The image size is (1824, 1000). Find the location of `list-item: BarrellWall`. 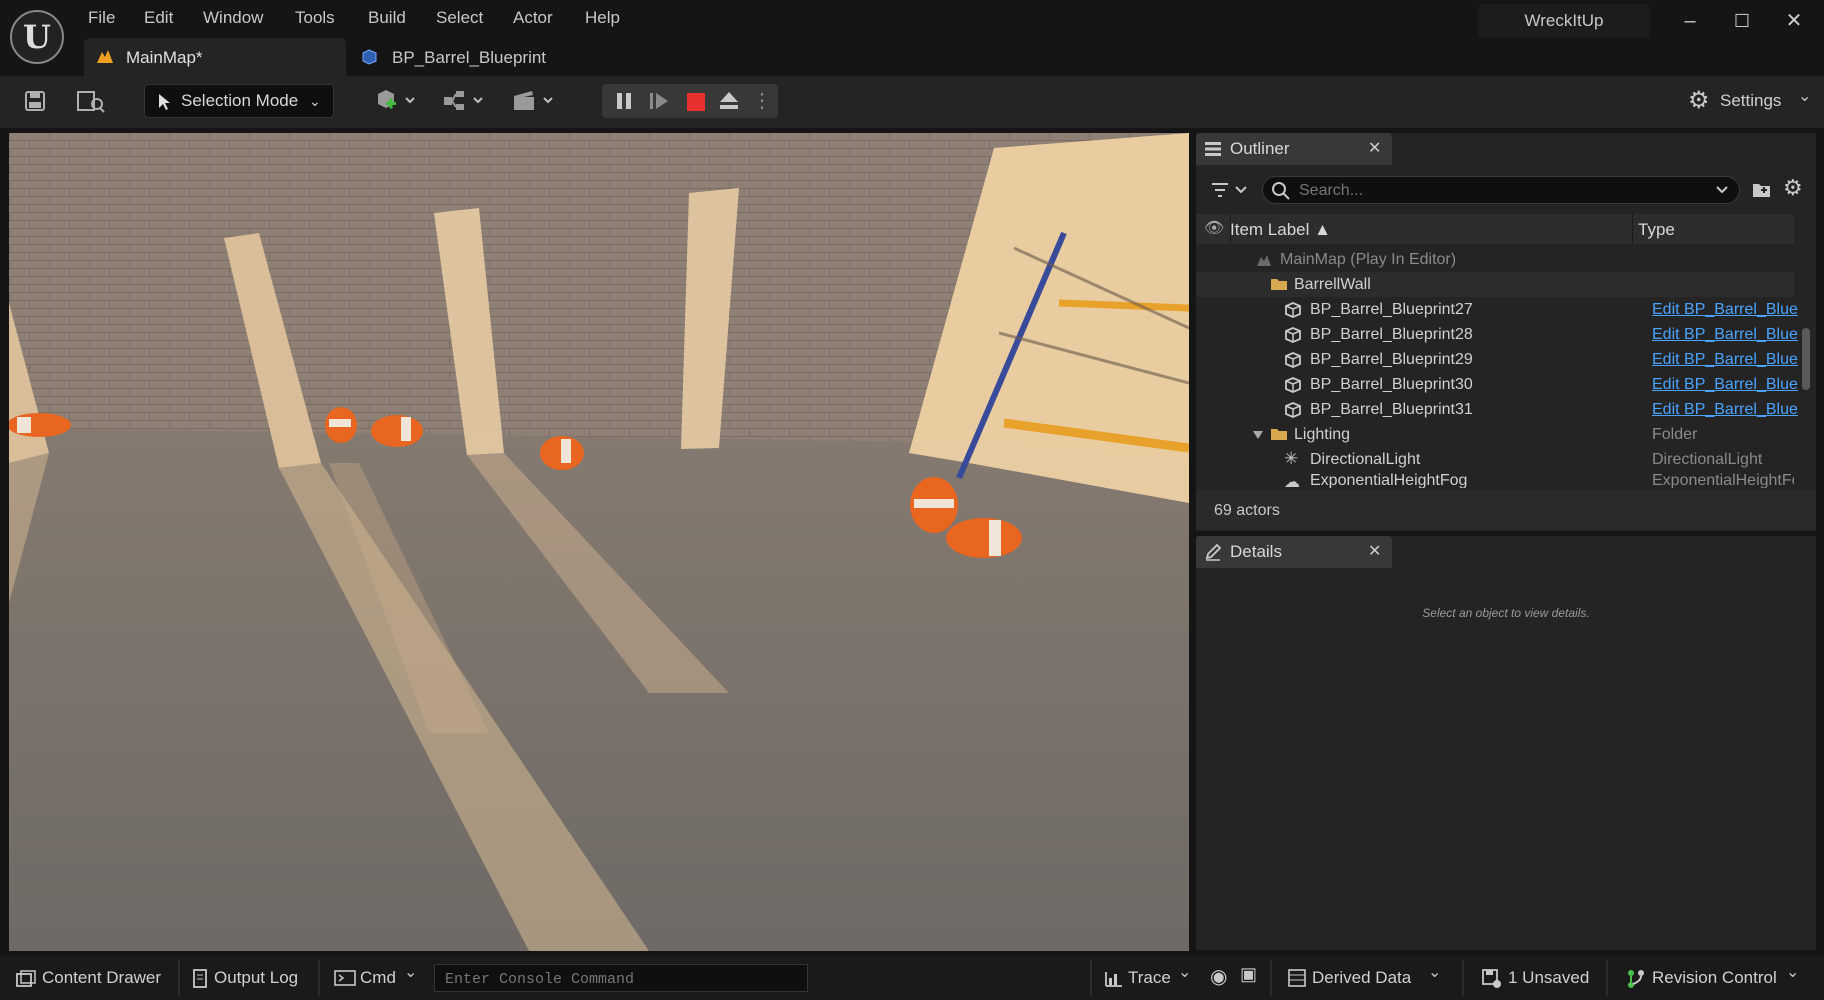

list-item: BarrellWall is located at coordinates (1495, 284).